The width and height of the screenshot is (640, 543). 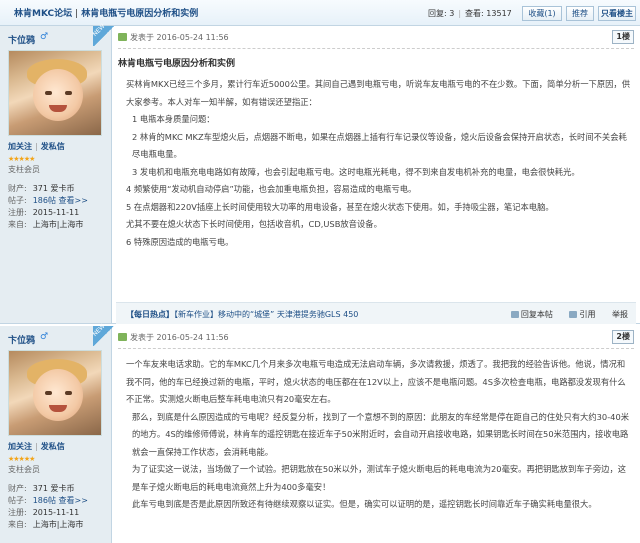 What do you see at coordinates (437, 13) in the screenshot?
I see `replies-label: 回复:` at bounding box center [437, 13].